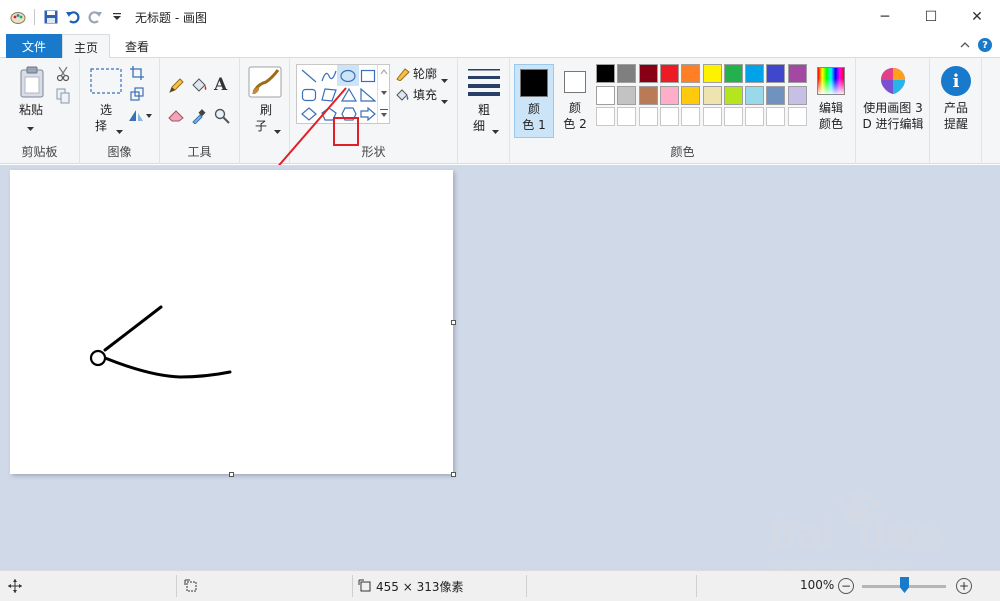 The height and width of the screenshot is (601, 1000). Describe the element at coordinates (231, 474) in the screenshot. I see `resize-handle-bottom` at that location.